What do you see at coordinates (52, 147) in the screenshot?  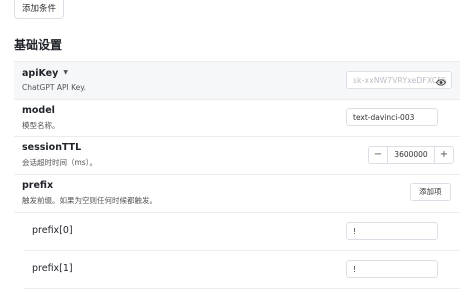 I see `sessionttl-name: sessionTTL` at bounding box center [52, 147].